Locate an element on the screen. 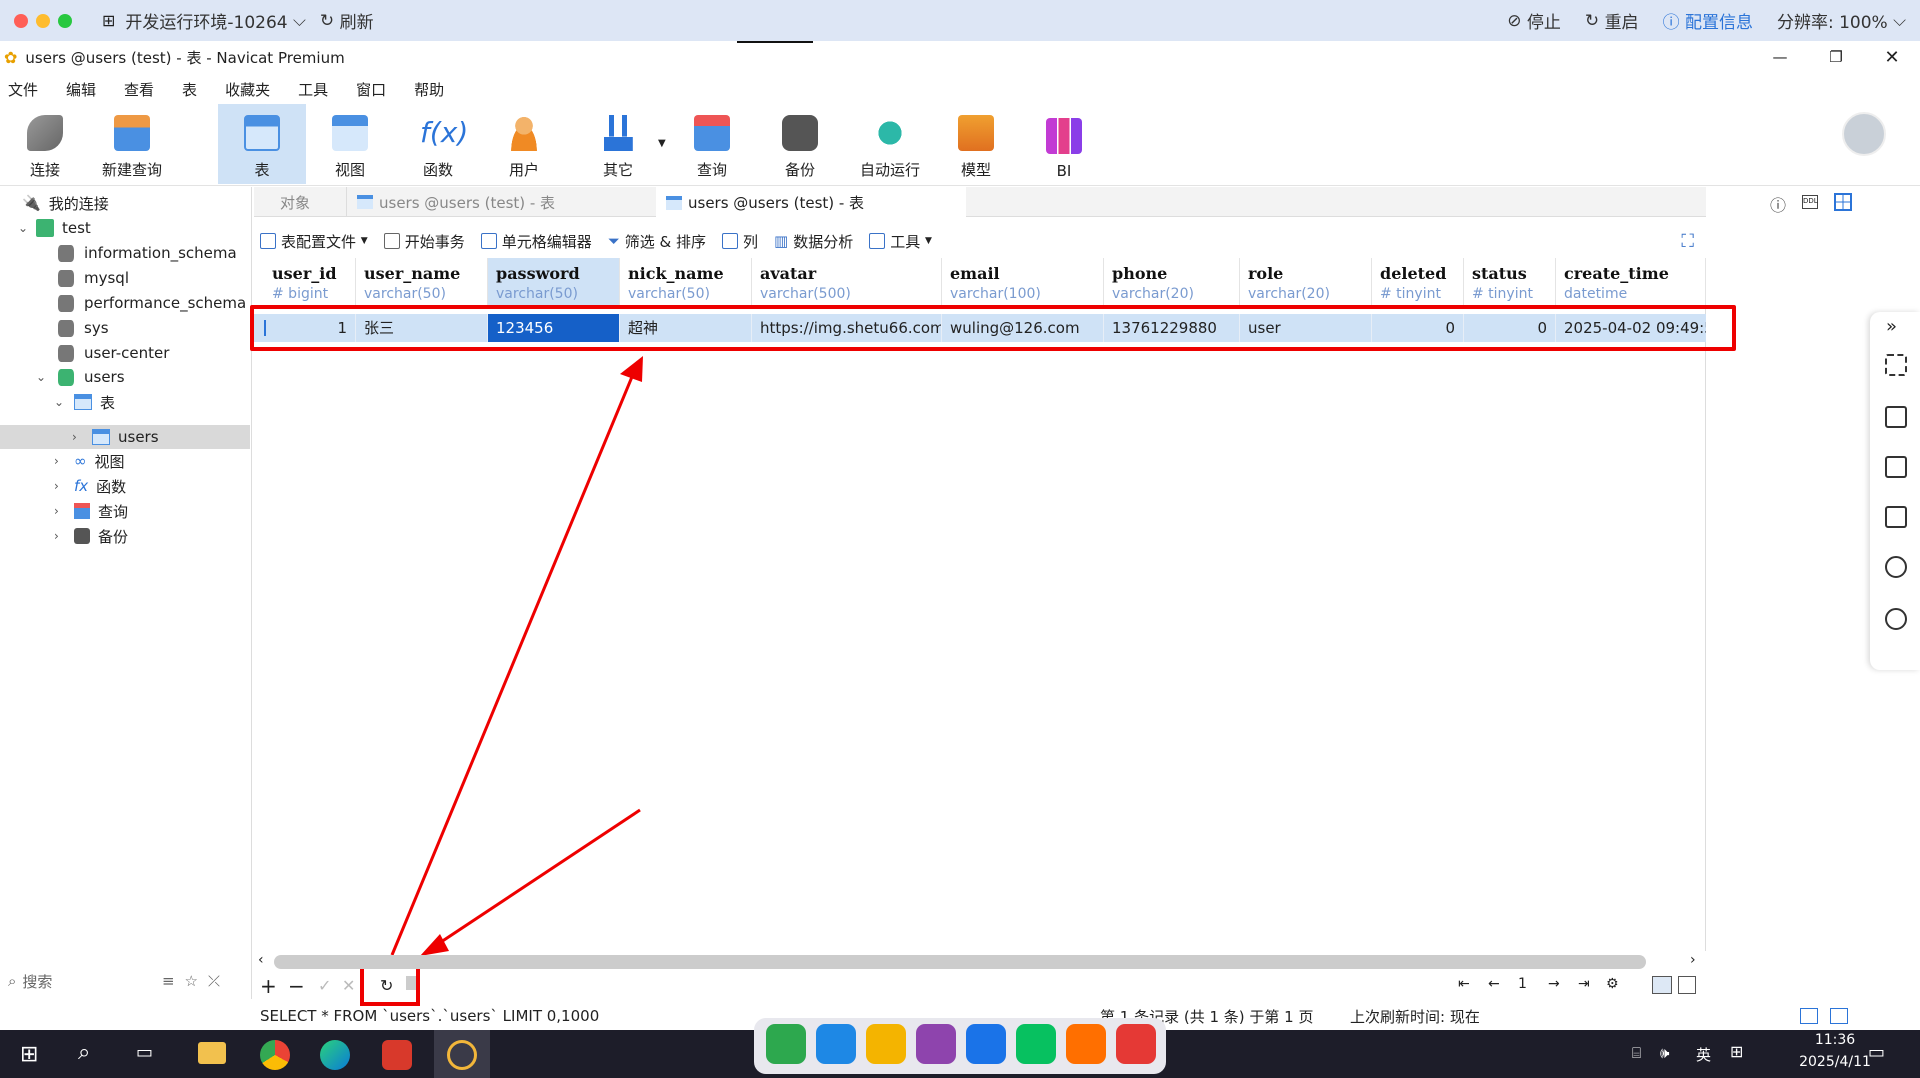 This screenshot has width=1920, height=1078. edge-icon is located at coordinates (335, 1055).